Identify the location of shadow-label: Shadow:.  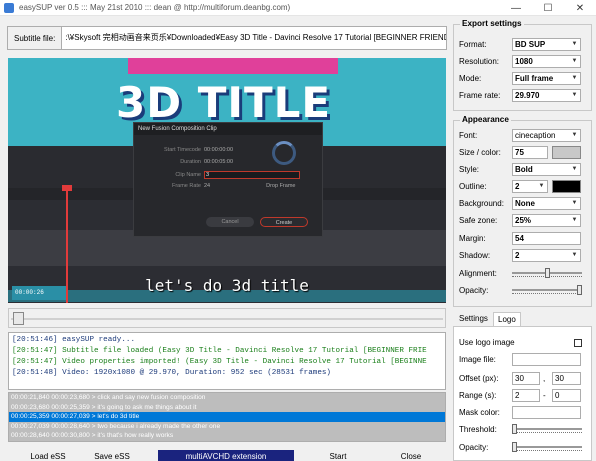
(475, 255).